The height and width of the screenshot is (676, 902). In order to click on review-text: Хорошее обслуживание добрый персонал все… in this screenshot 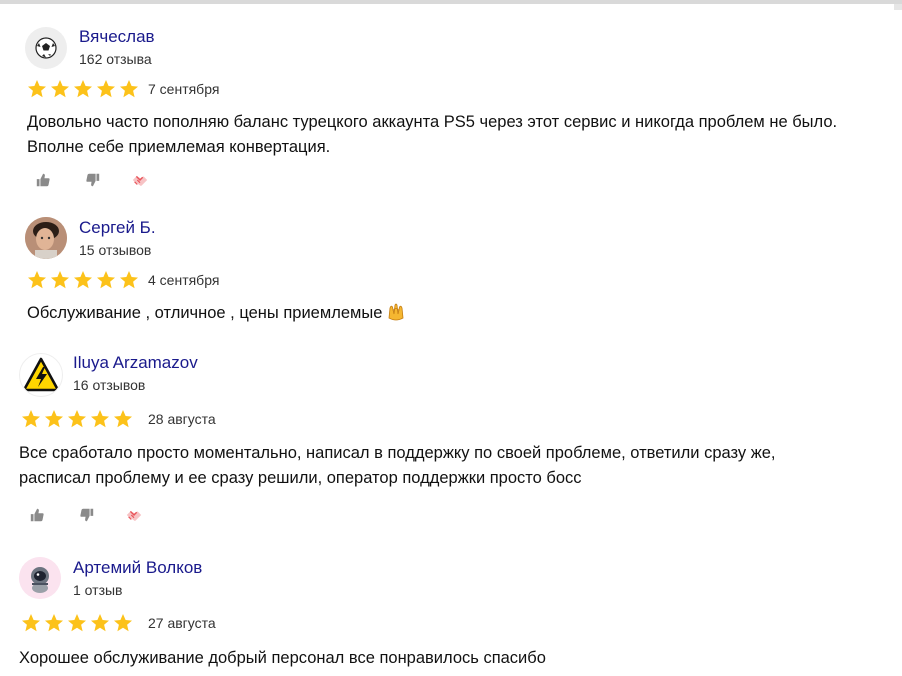, I will do `click(282, 658)`.